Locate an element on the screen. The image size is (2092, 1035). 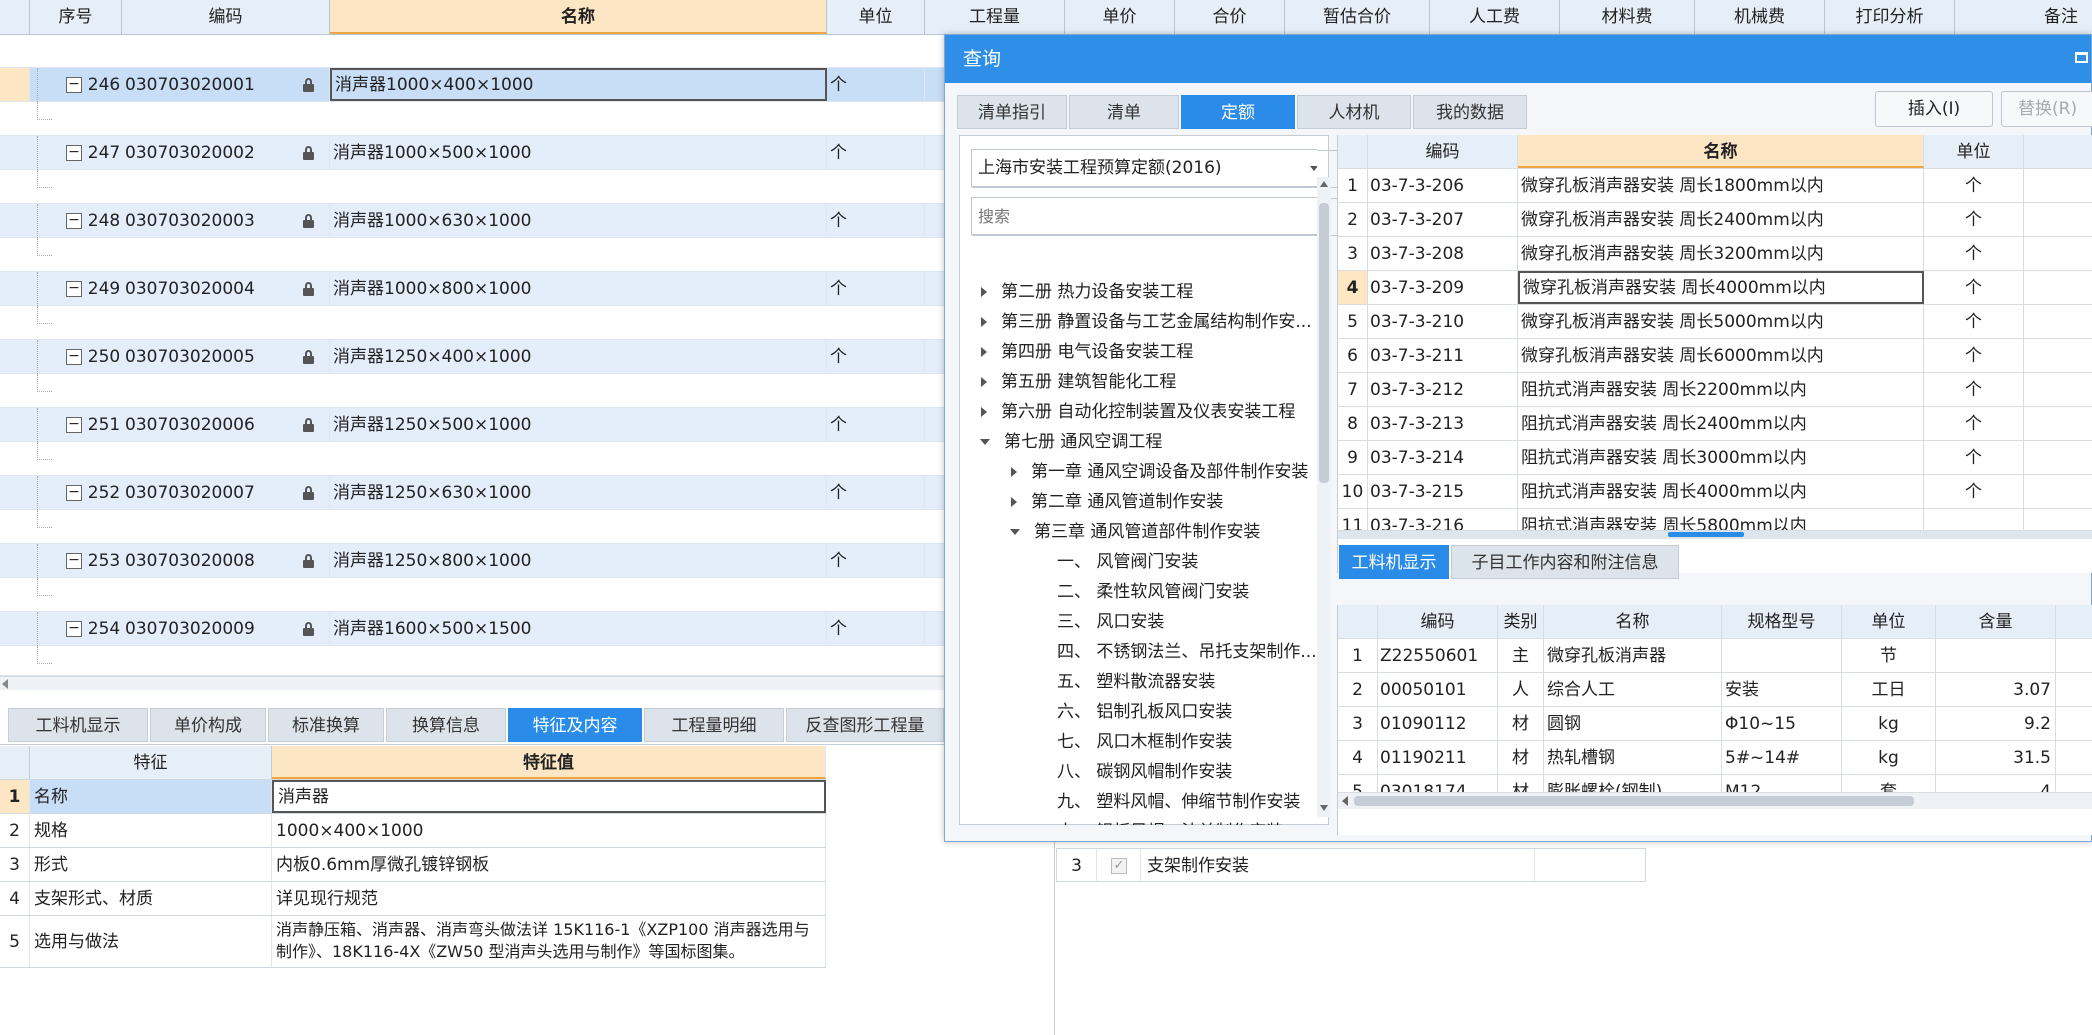
quota-row-code: 03-7-3-214 is located at coordinates (1443, 457).